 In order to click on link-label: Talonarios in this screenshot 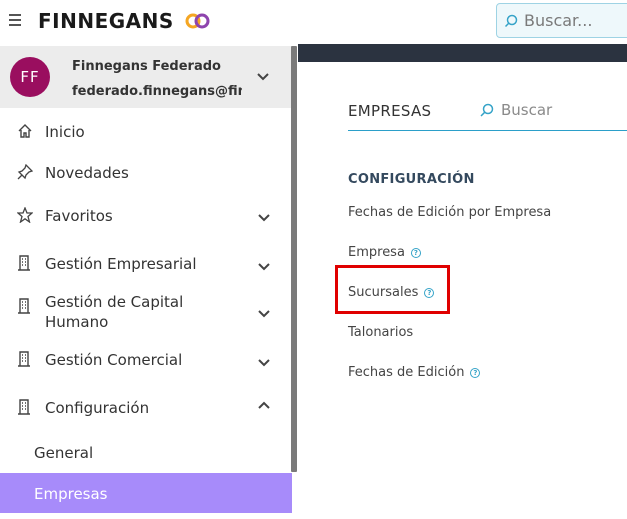, I will do `click(381, 332)`.